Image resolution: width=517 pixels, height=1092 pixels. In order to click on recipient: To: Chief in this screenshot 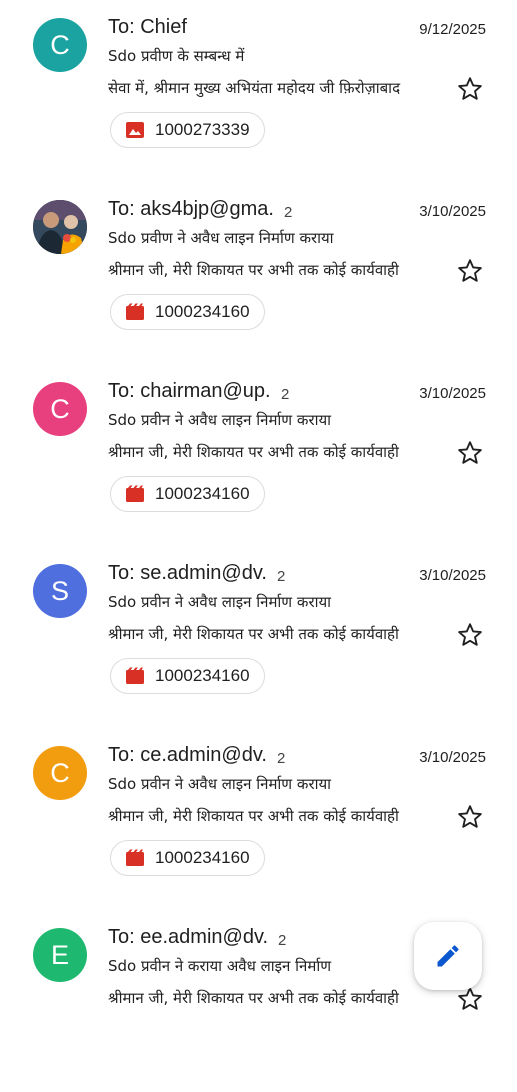, I will do `click(147, 27)`.